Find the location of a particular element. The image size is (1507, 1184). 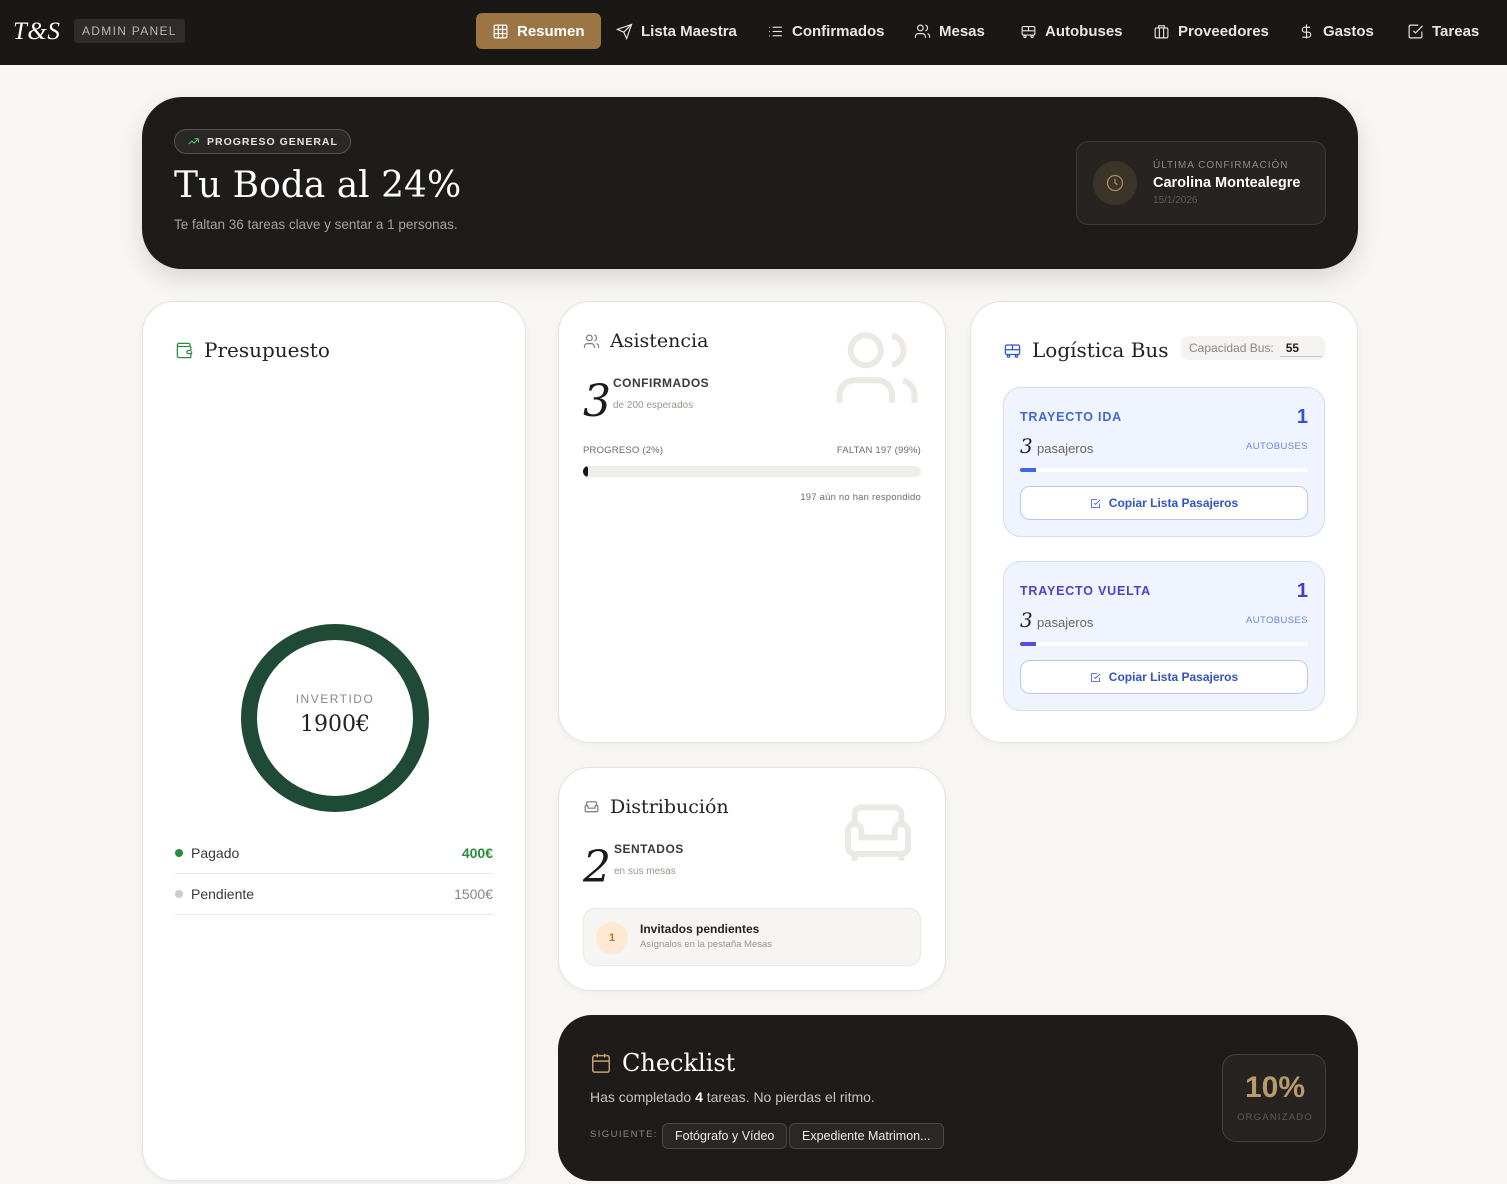

checkbox-icon is located at coordinates (1415, 31).